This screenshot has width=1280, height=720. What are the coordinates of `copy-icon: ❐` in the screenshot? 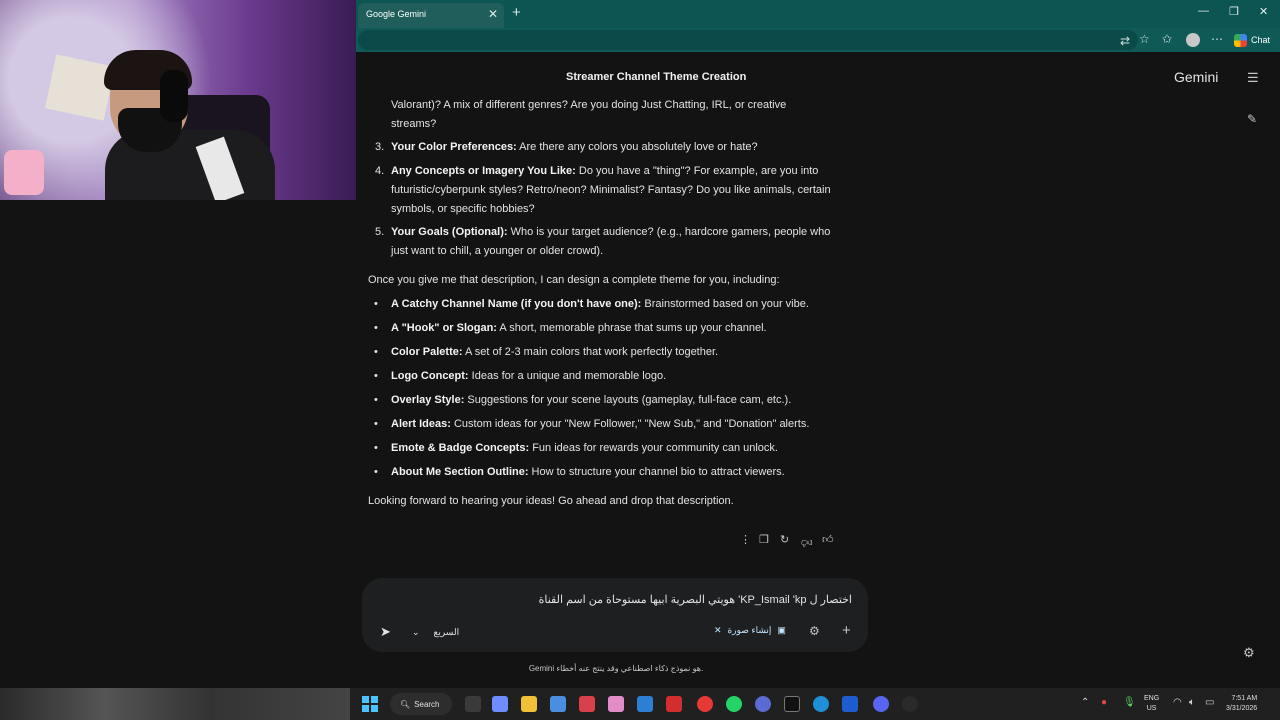 It's located at (764, 539).